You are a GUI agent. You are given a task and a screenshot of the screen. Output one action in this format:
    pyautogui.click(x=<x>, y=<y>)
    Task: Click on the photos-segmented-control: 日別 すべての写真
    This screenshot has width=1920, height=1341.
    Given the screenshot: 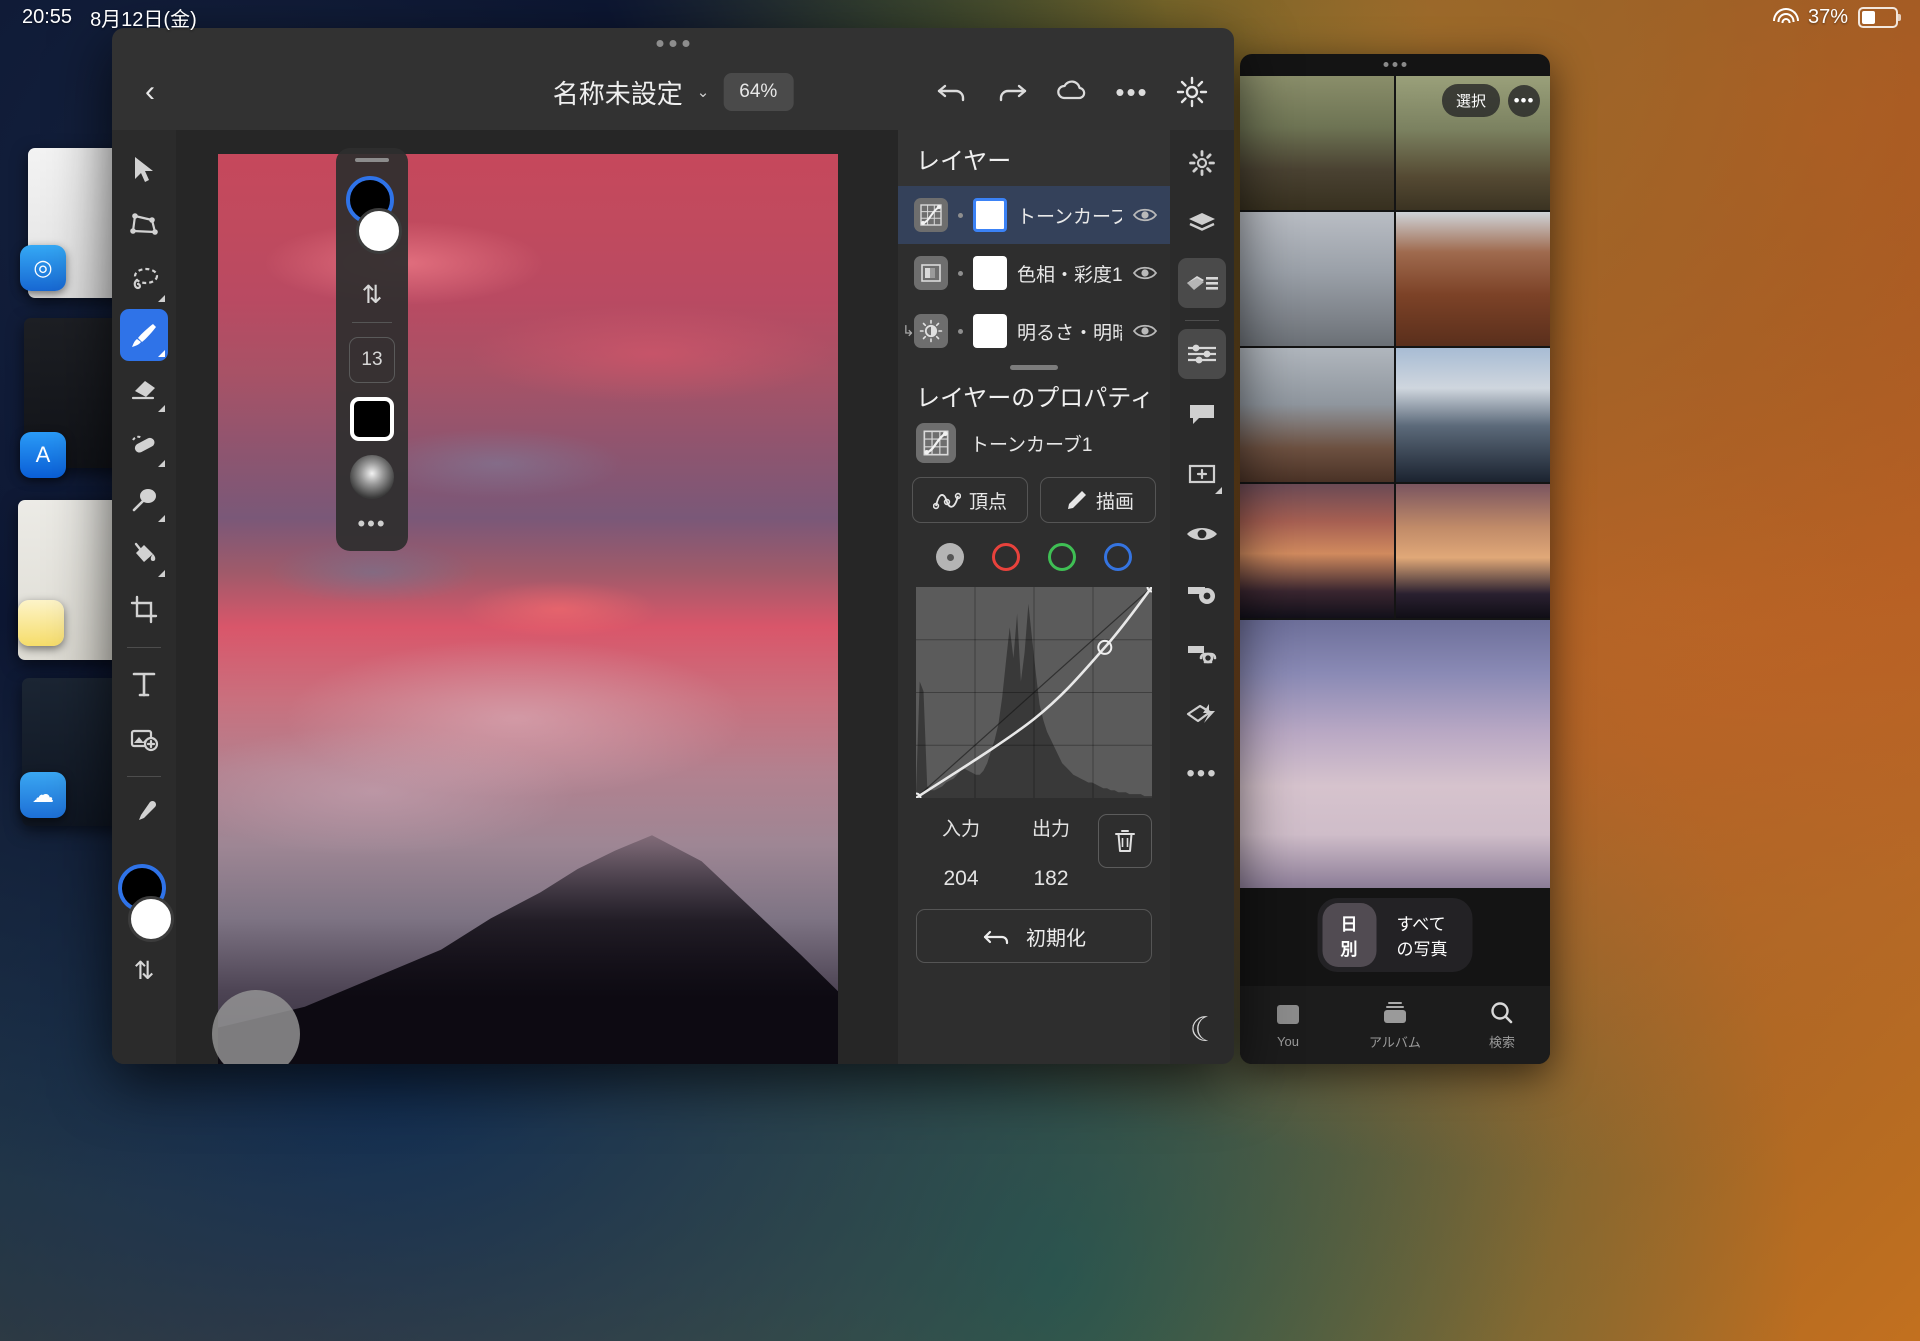 What is the action you would take?
    pyautogui.click(x=1395, y=935)
    